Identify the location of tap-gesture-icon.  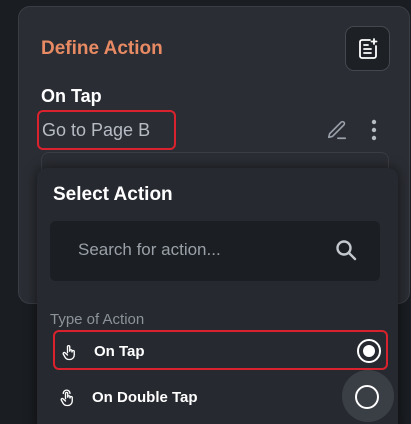
(68, 352).